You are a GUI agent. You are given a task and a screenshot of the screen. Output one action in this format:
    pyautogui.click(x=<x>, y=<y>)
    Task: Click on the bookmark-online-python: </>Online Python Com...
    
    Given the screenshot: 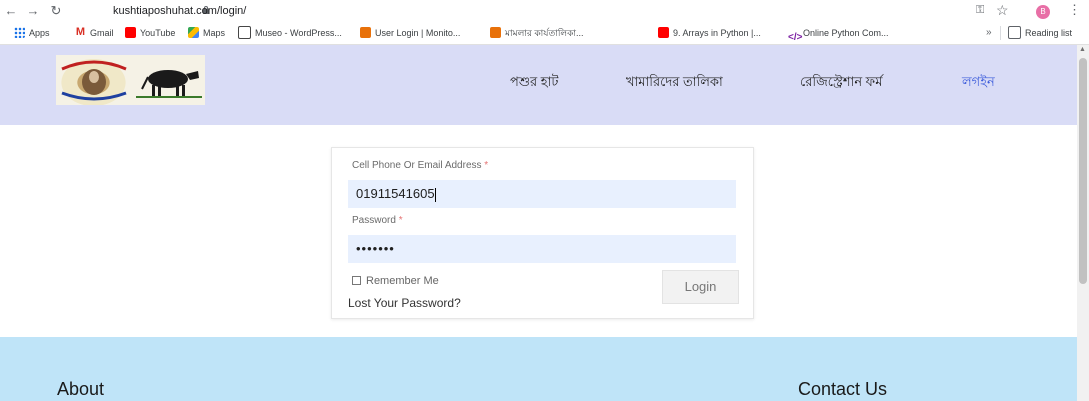 What is the action you would take?
    pyautogui.click(x=838, y=33)
    